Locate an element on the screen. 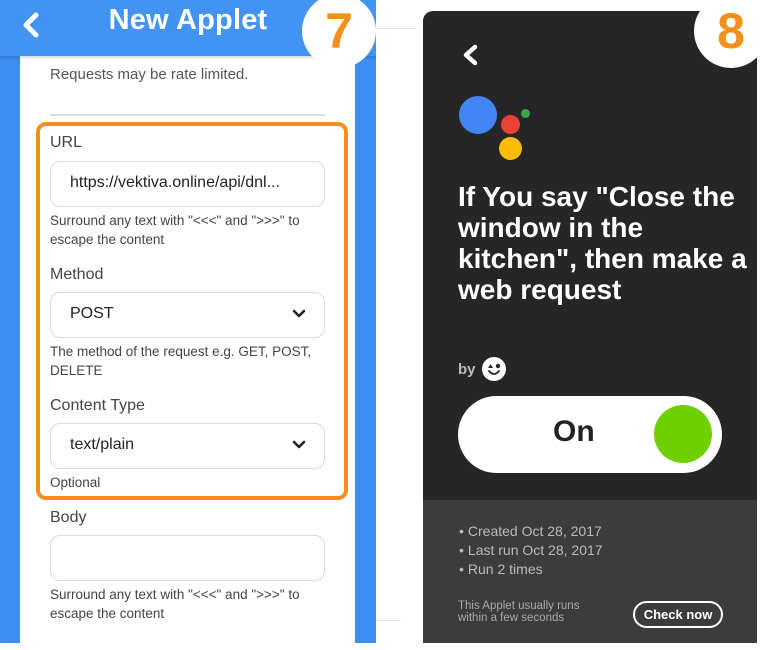  chevron-left-icon is located at coordinates (470, 55).